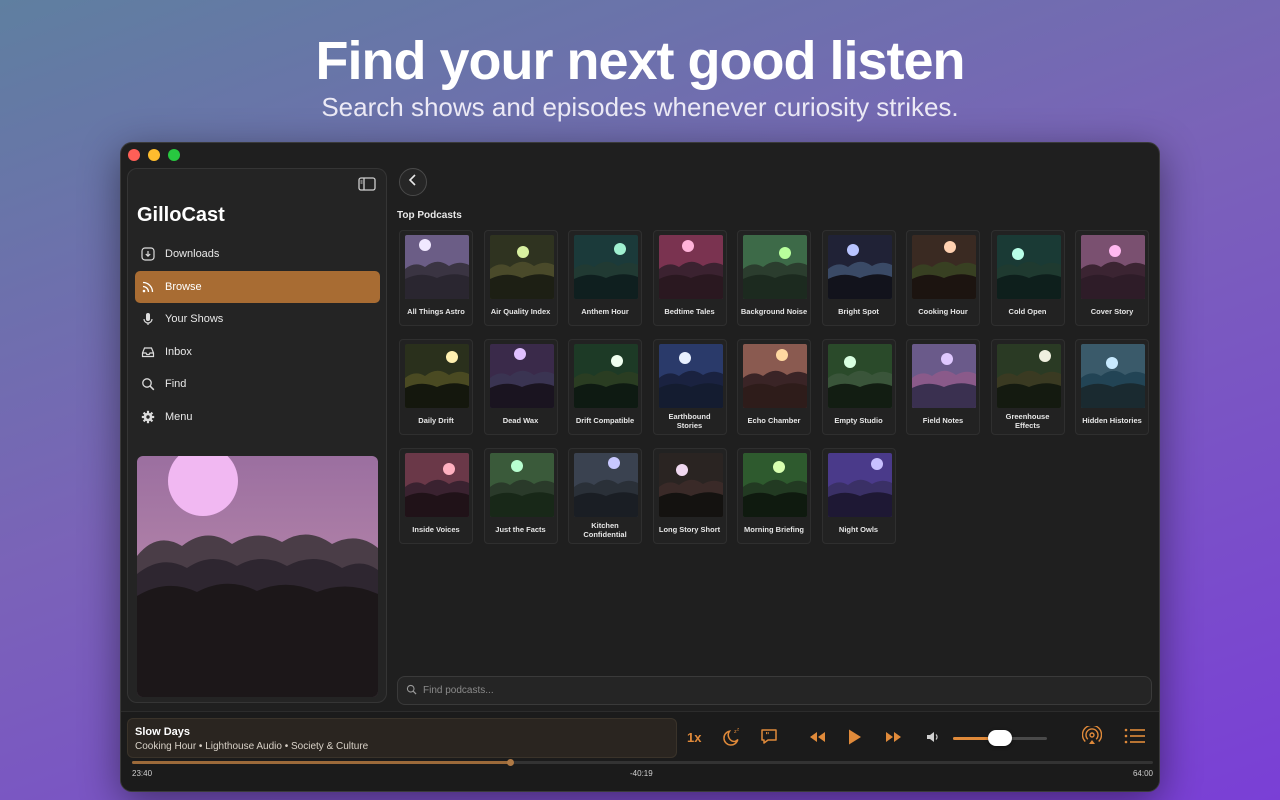 The height and width of the screenshot is (800, 1280). I want to click on podcast-tile: Greenhouse Effects, so click(1027, 387).